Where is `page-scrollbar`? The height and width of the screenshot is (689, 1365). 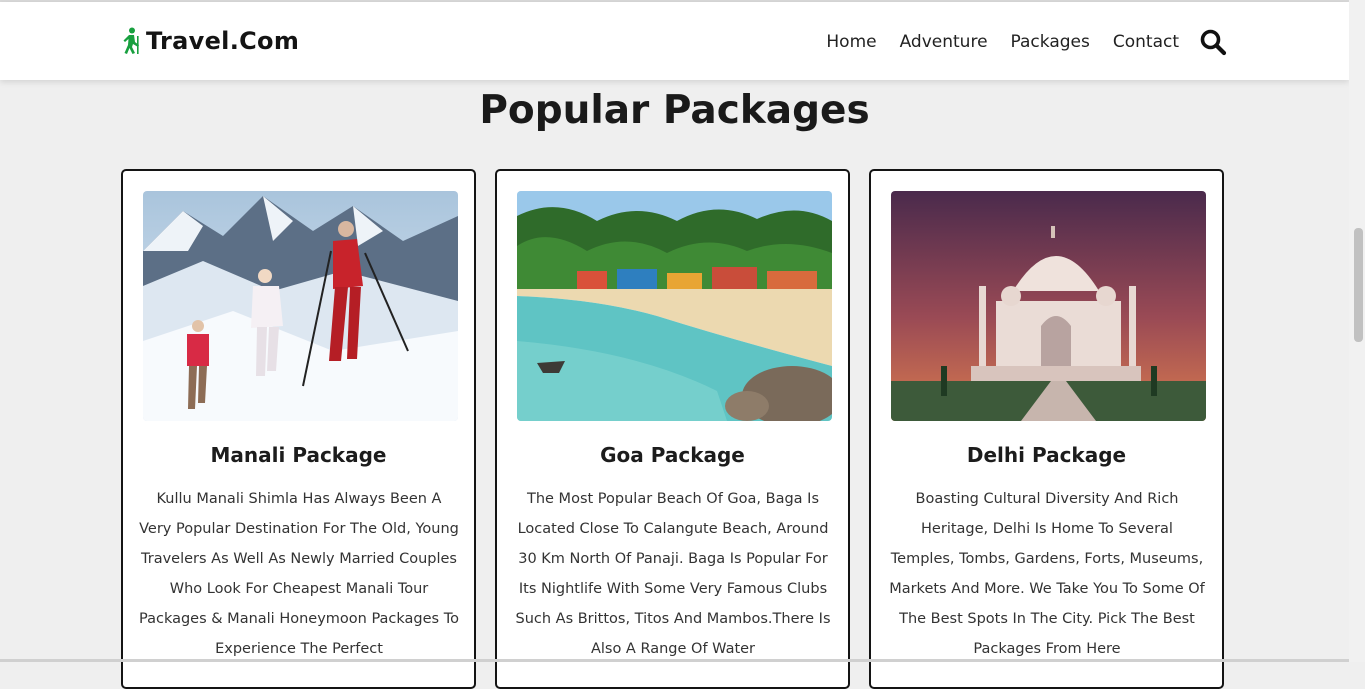 page-scrollbar is located at coordinates (1357, 331).